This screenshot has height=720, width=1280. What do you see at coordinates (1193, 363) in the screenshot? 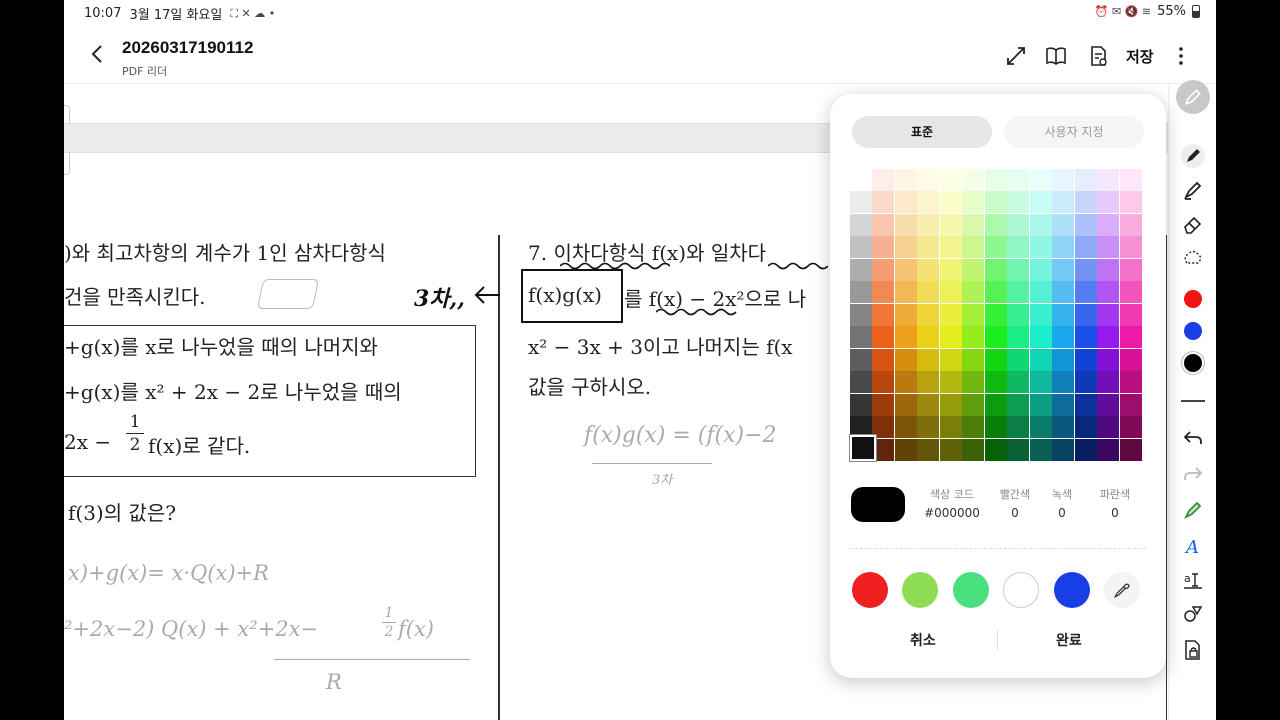
I see `toolbar-color-black` at bounding box center [1193, 363].